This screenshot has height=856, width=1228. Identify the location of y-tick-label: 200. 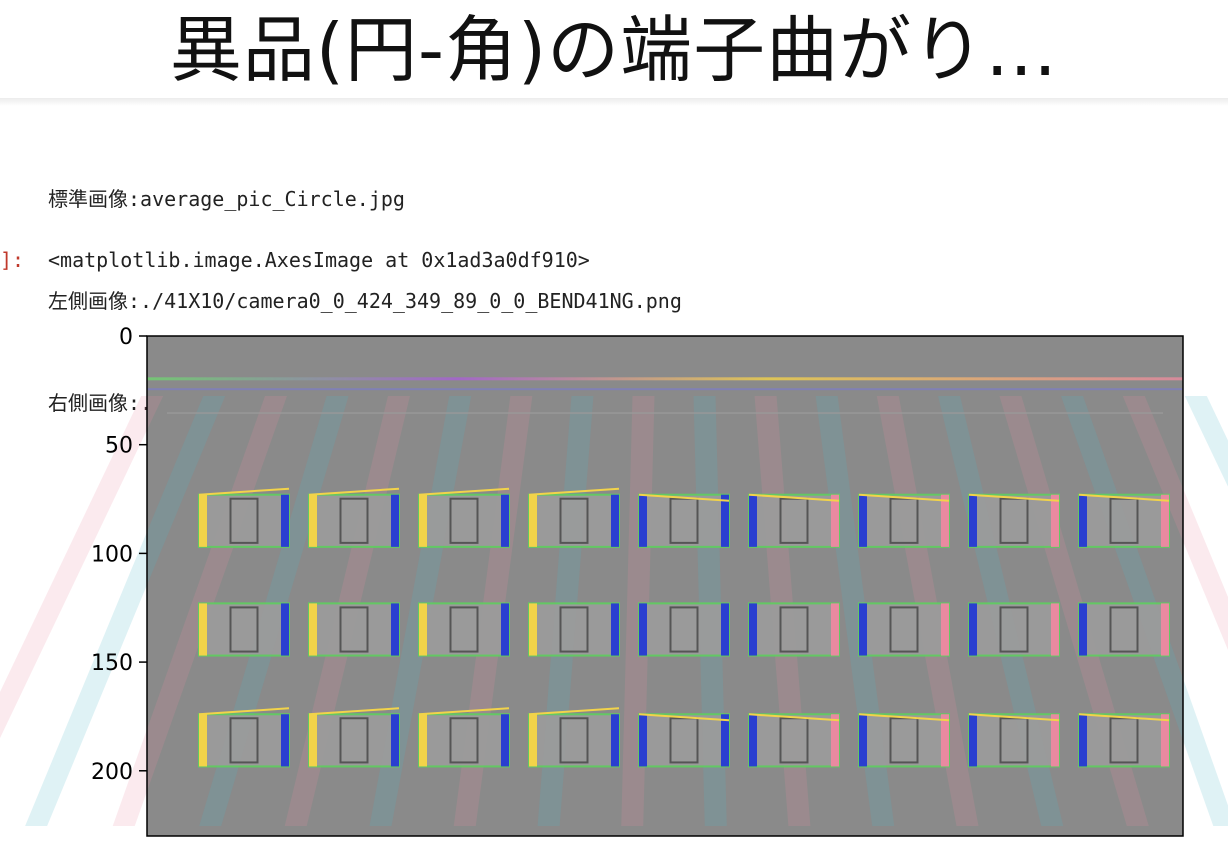
(112, 772).